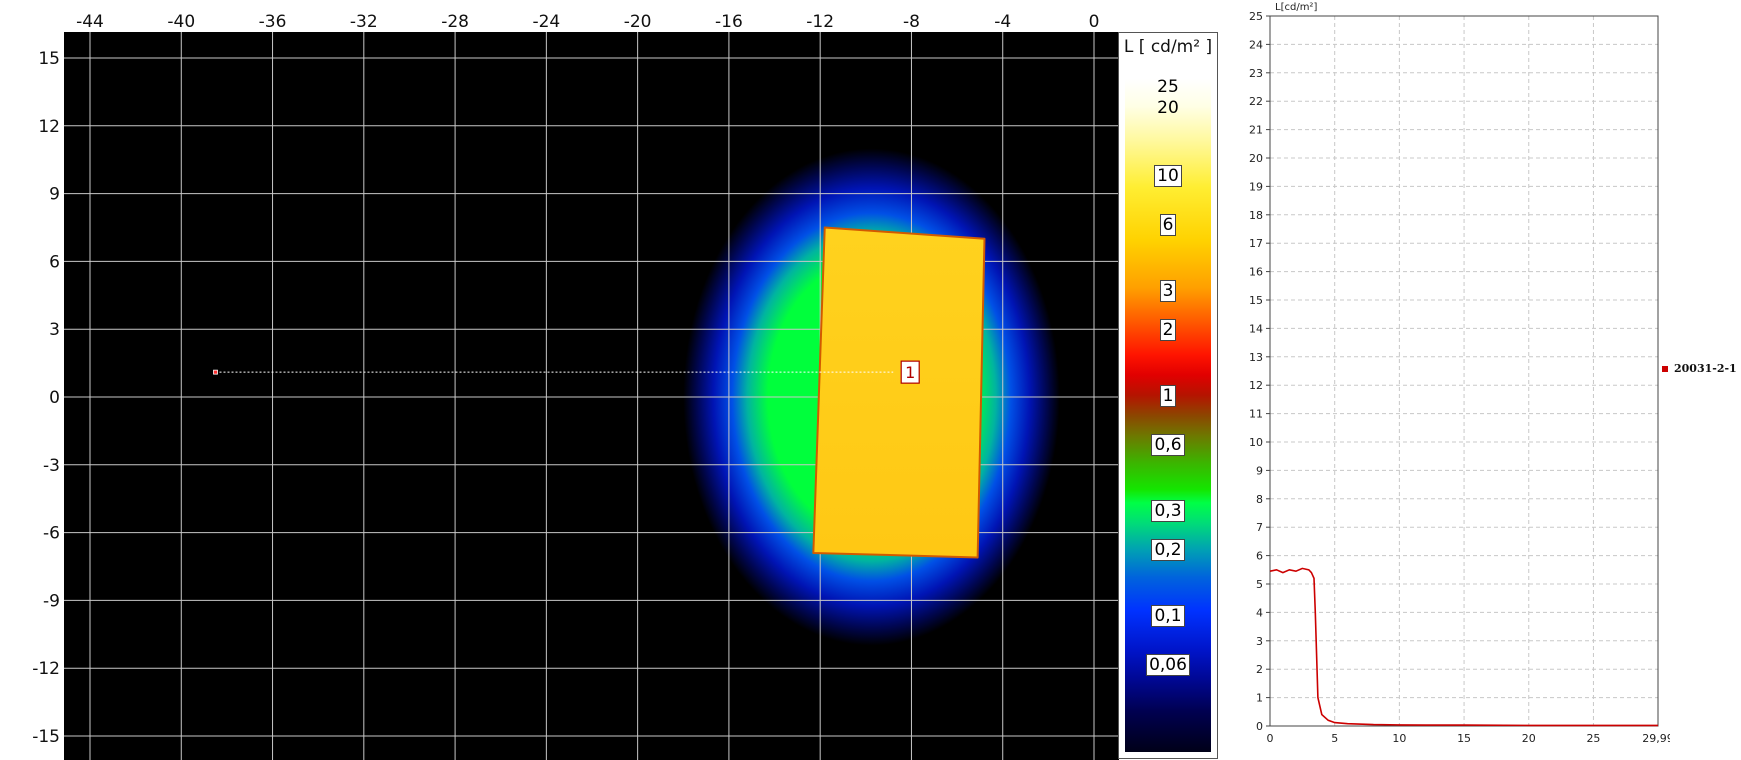  I want to click on scale-label: 10, so click(1168, 176).